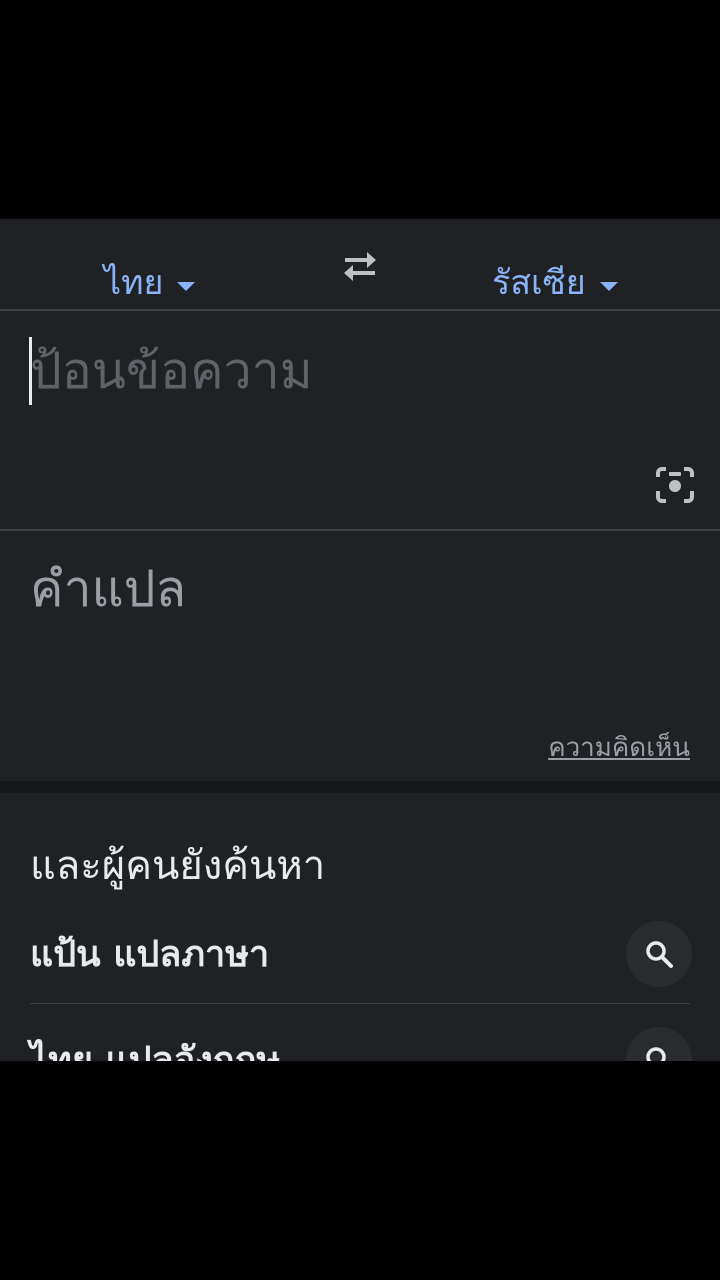 The image size is (720, 1280). I want to click on source-language-selector: ไทย, so click(150, 282).